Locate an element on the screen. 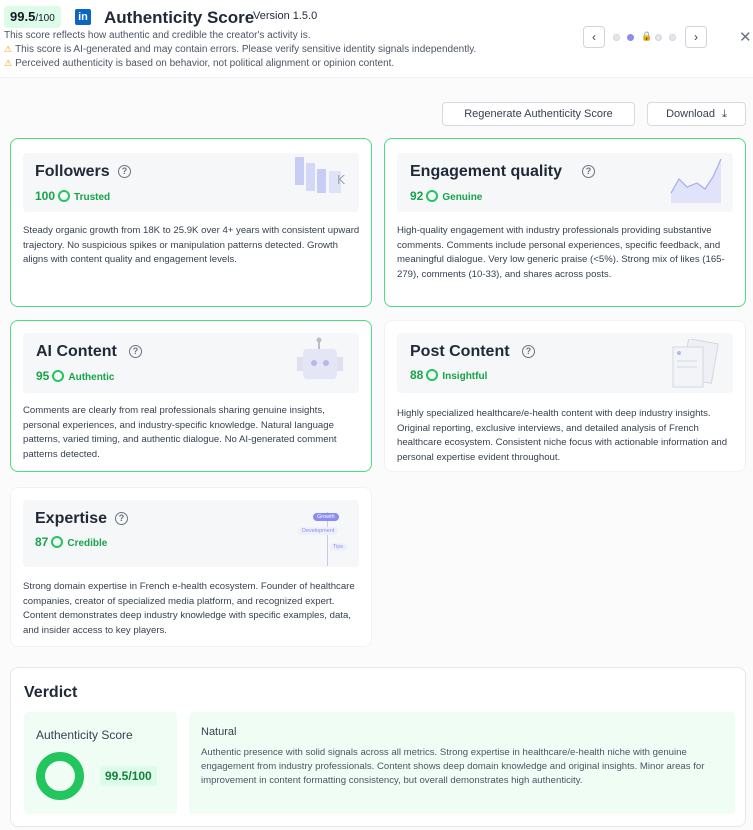 This screenshot has height=830, width=753. card-metric: 92 Genuine is located at coordinates (446, 196).